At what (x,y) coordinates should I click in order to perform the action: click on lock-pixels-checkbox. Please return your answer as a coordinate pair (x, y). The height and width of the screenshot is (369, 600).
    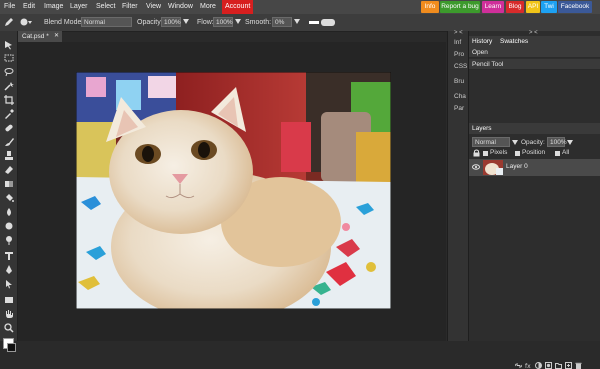
    Looking at the image, I should click on (485, 153).